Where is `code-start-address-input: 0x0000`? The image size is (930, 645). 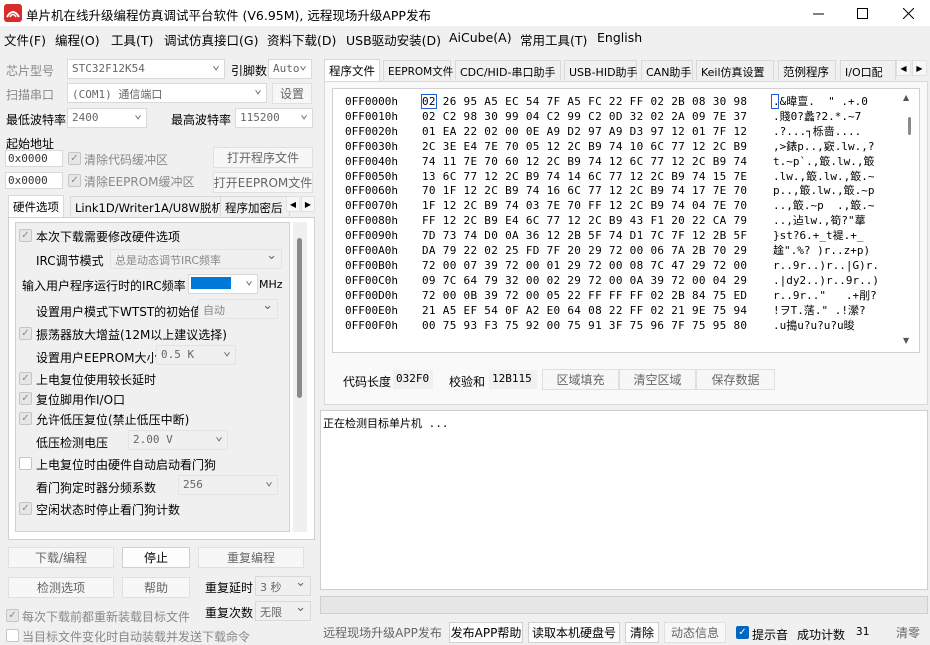 code-start-address-input: 0x0000 is located at coordinates (34, 158).